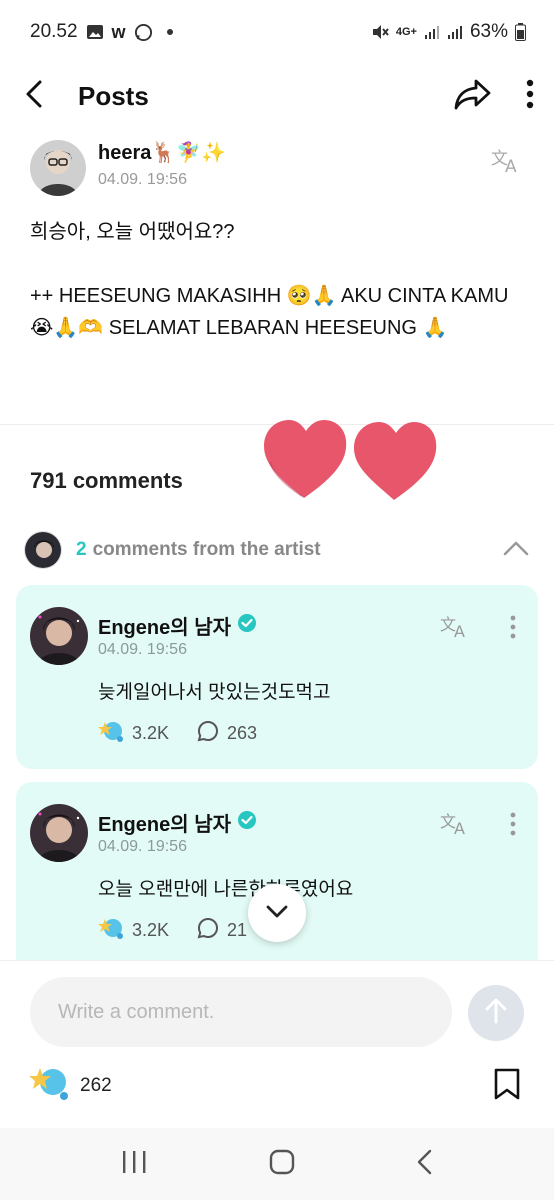  What do you see at coordinates (169, 32) in the screenshot?
I see `more-notifications-dot` at bounding box center [169, 32].